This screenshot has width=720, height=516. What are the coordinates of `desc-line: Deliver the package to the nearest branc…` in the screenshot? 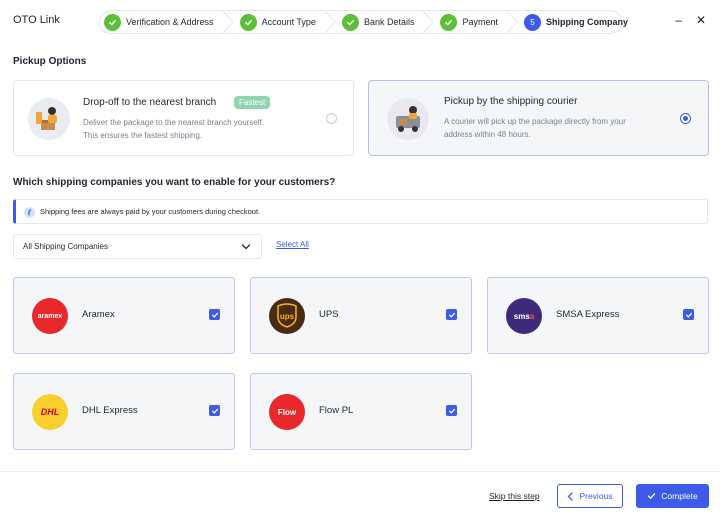 It's located at (173, 122).